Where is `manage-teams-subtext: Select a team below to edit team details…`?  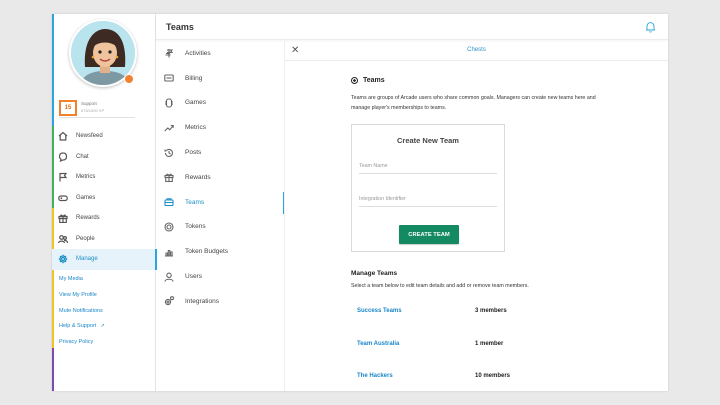 manage-teams-subtext: Select a team below to edit team details… is located at coordinates (440, 286).